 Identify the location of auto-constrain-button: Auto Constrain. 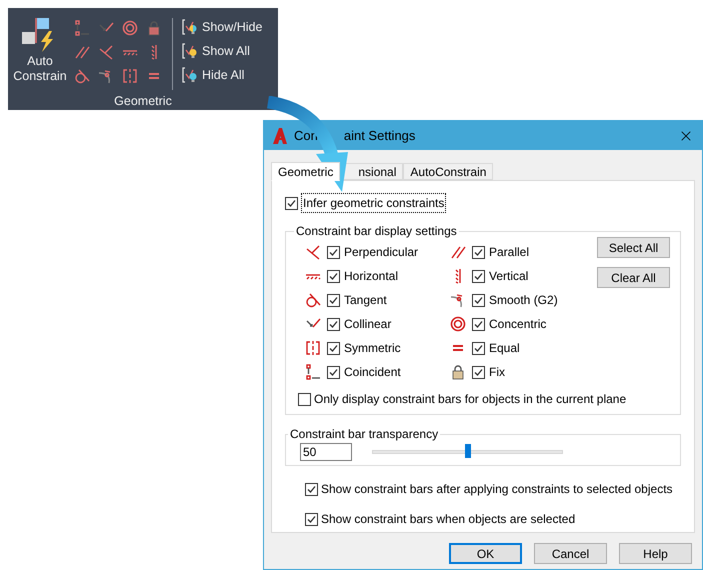
(40, 51).